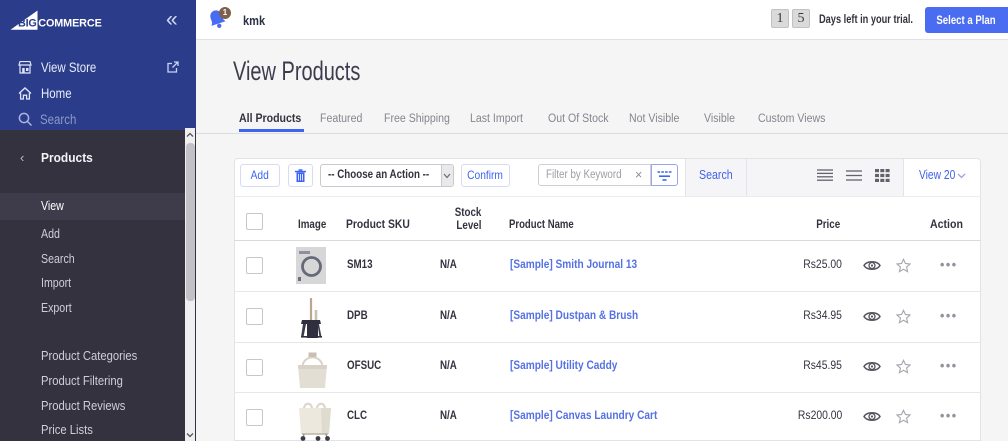 This screenshot has width=1008, height=441. I want to click on svg-text: COMMERCE, so click(69, 24).